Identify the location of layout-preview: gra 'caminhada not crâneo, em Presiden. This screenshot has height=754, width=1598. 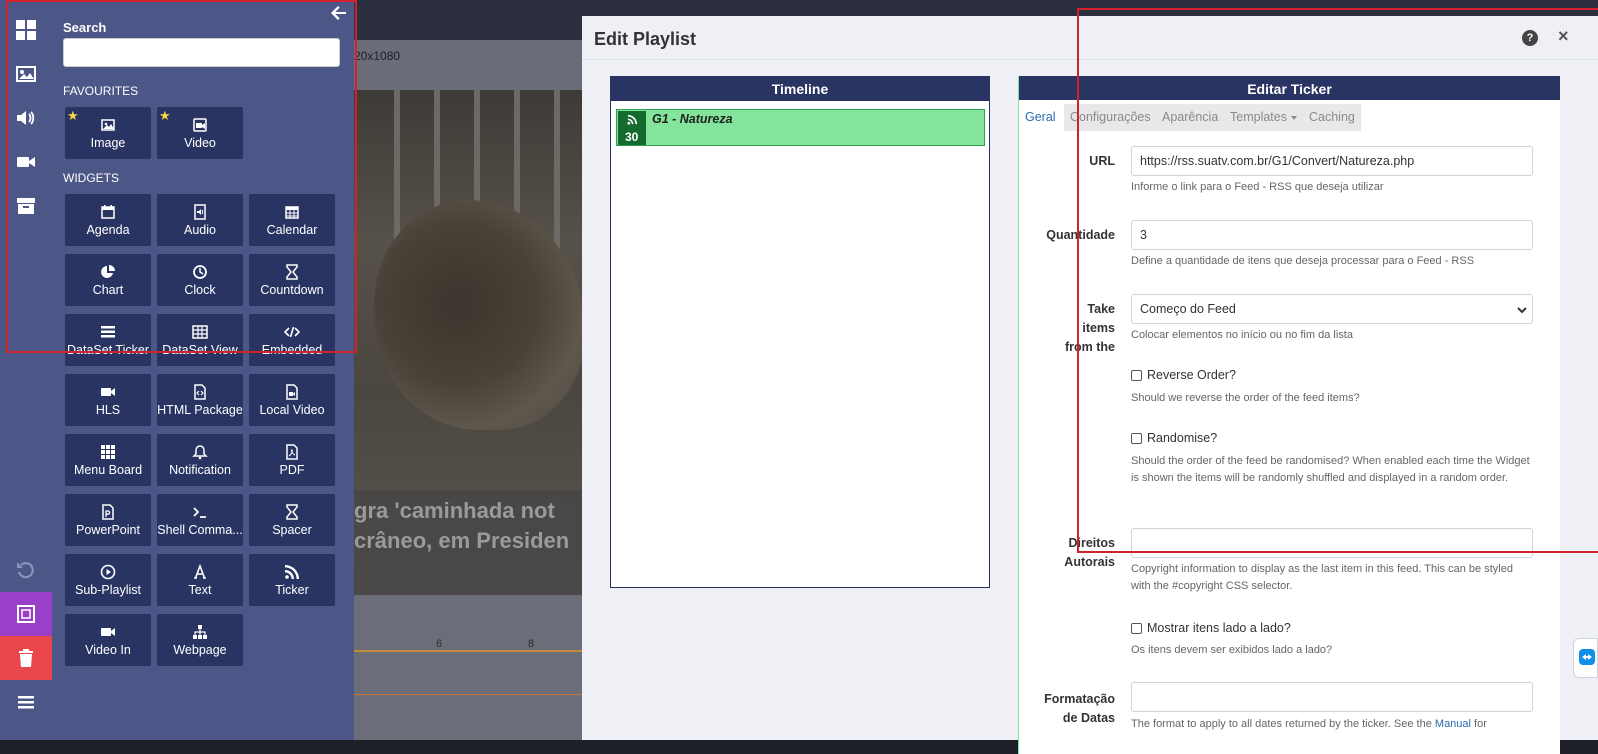
(468, 342).